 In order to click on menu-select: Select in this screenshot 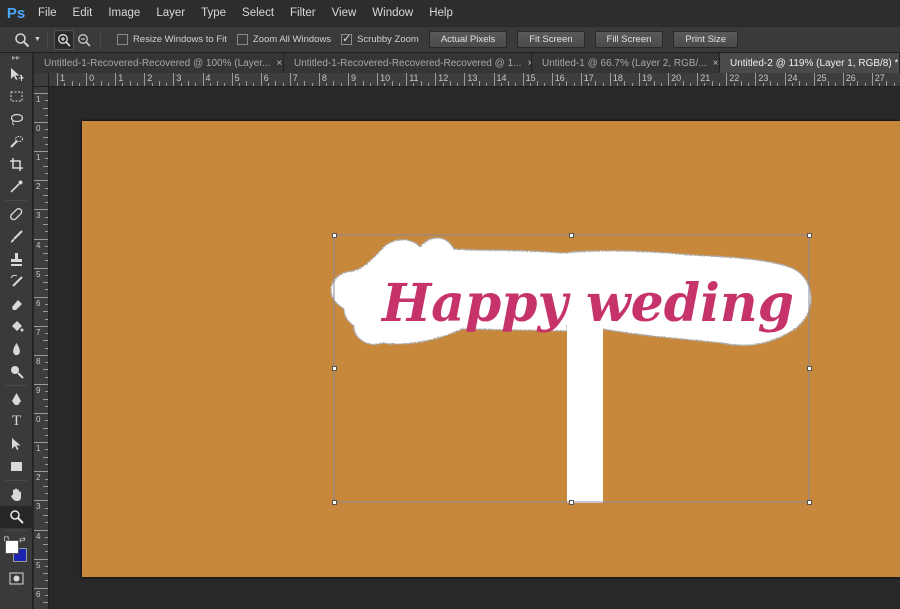, I will do `click(258, 13)`.